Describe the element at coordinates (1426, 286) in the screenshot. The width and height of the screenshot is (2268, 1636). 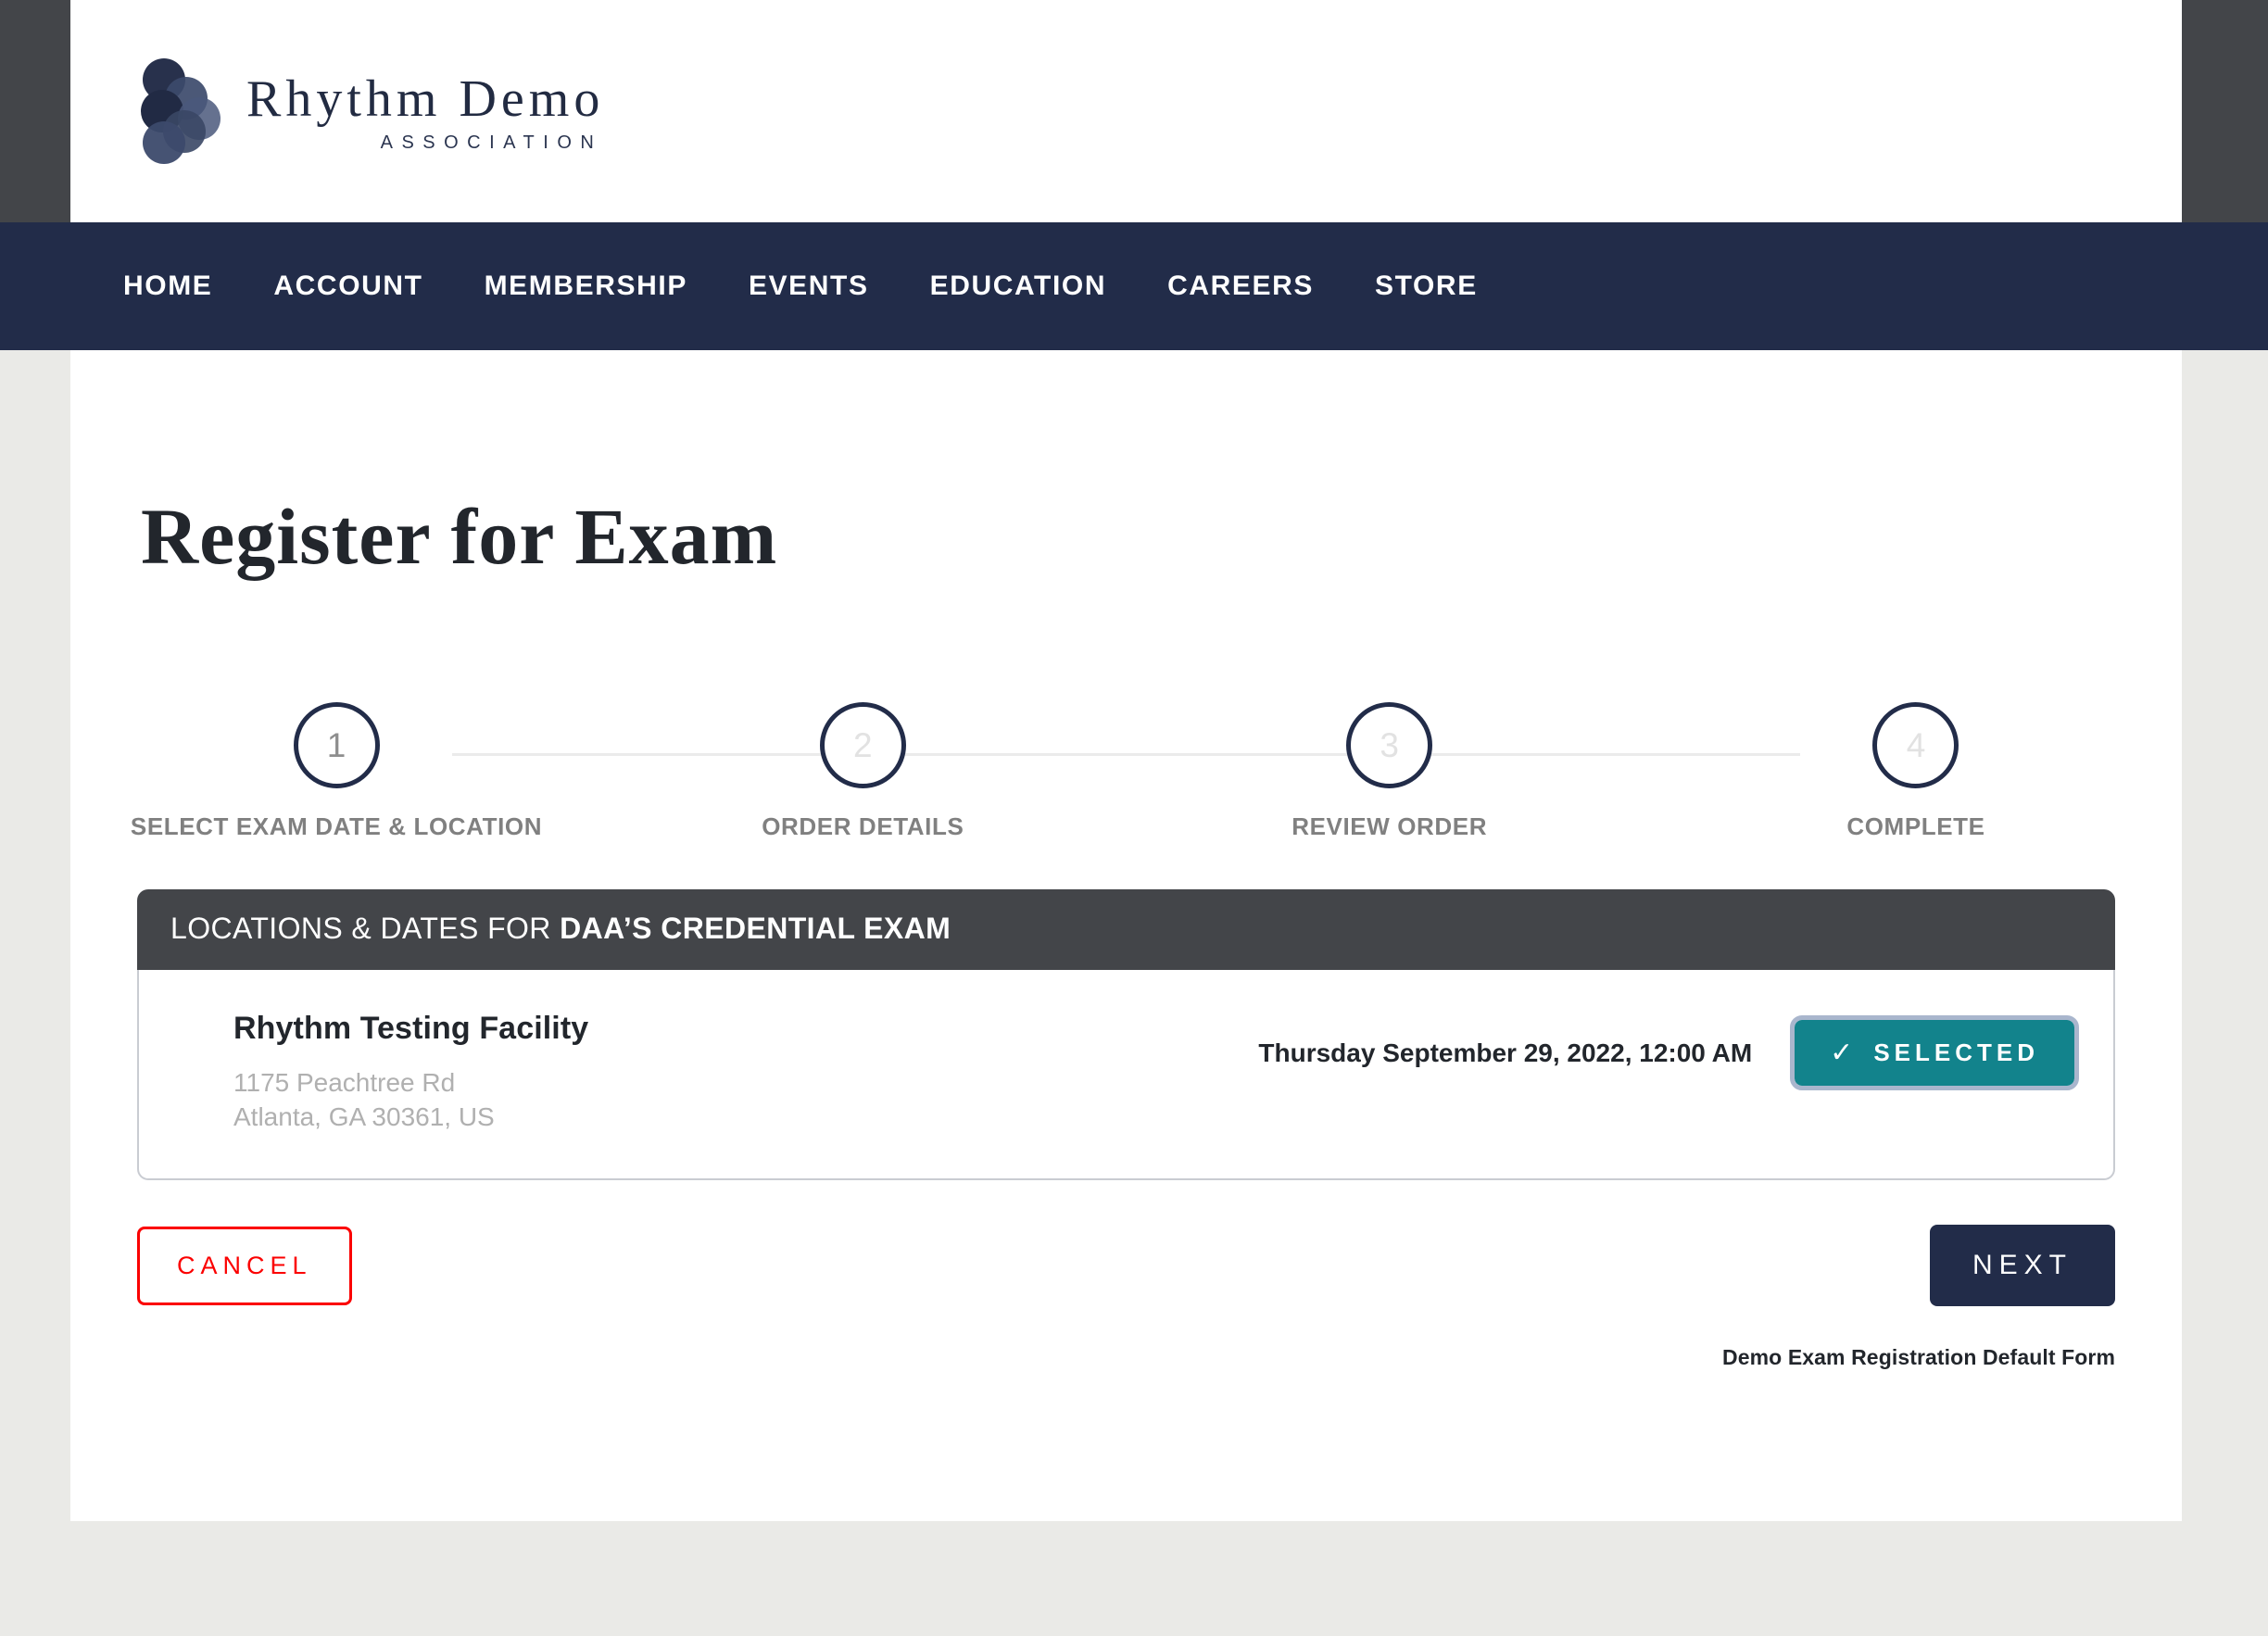
I see `nav-item-store: STORE` at that location.